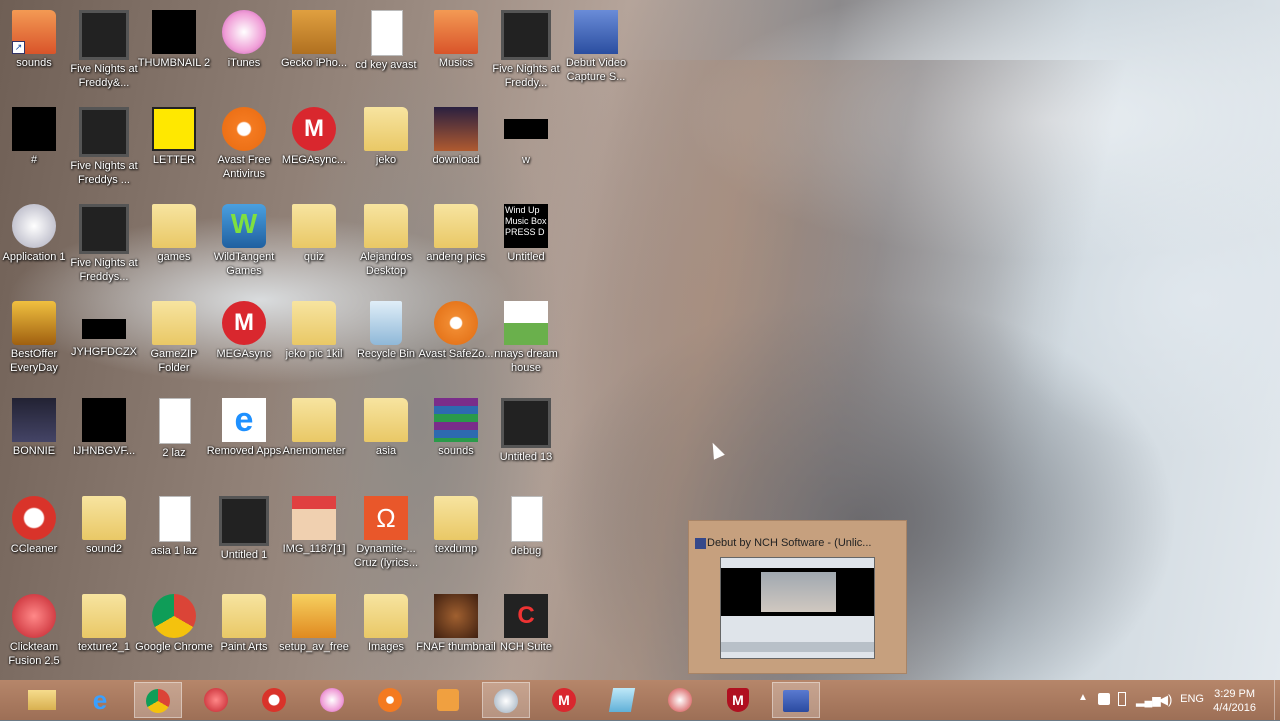 The image size is (1280, 721). I want to click on desktop-icon-images: Images, so click(386, 636).